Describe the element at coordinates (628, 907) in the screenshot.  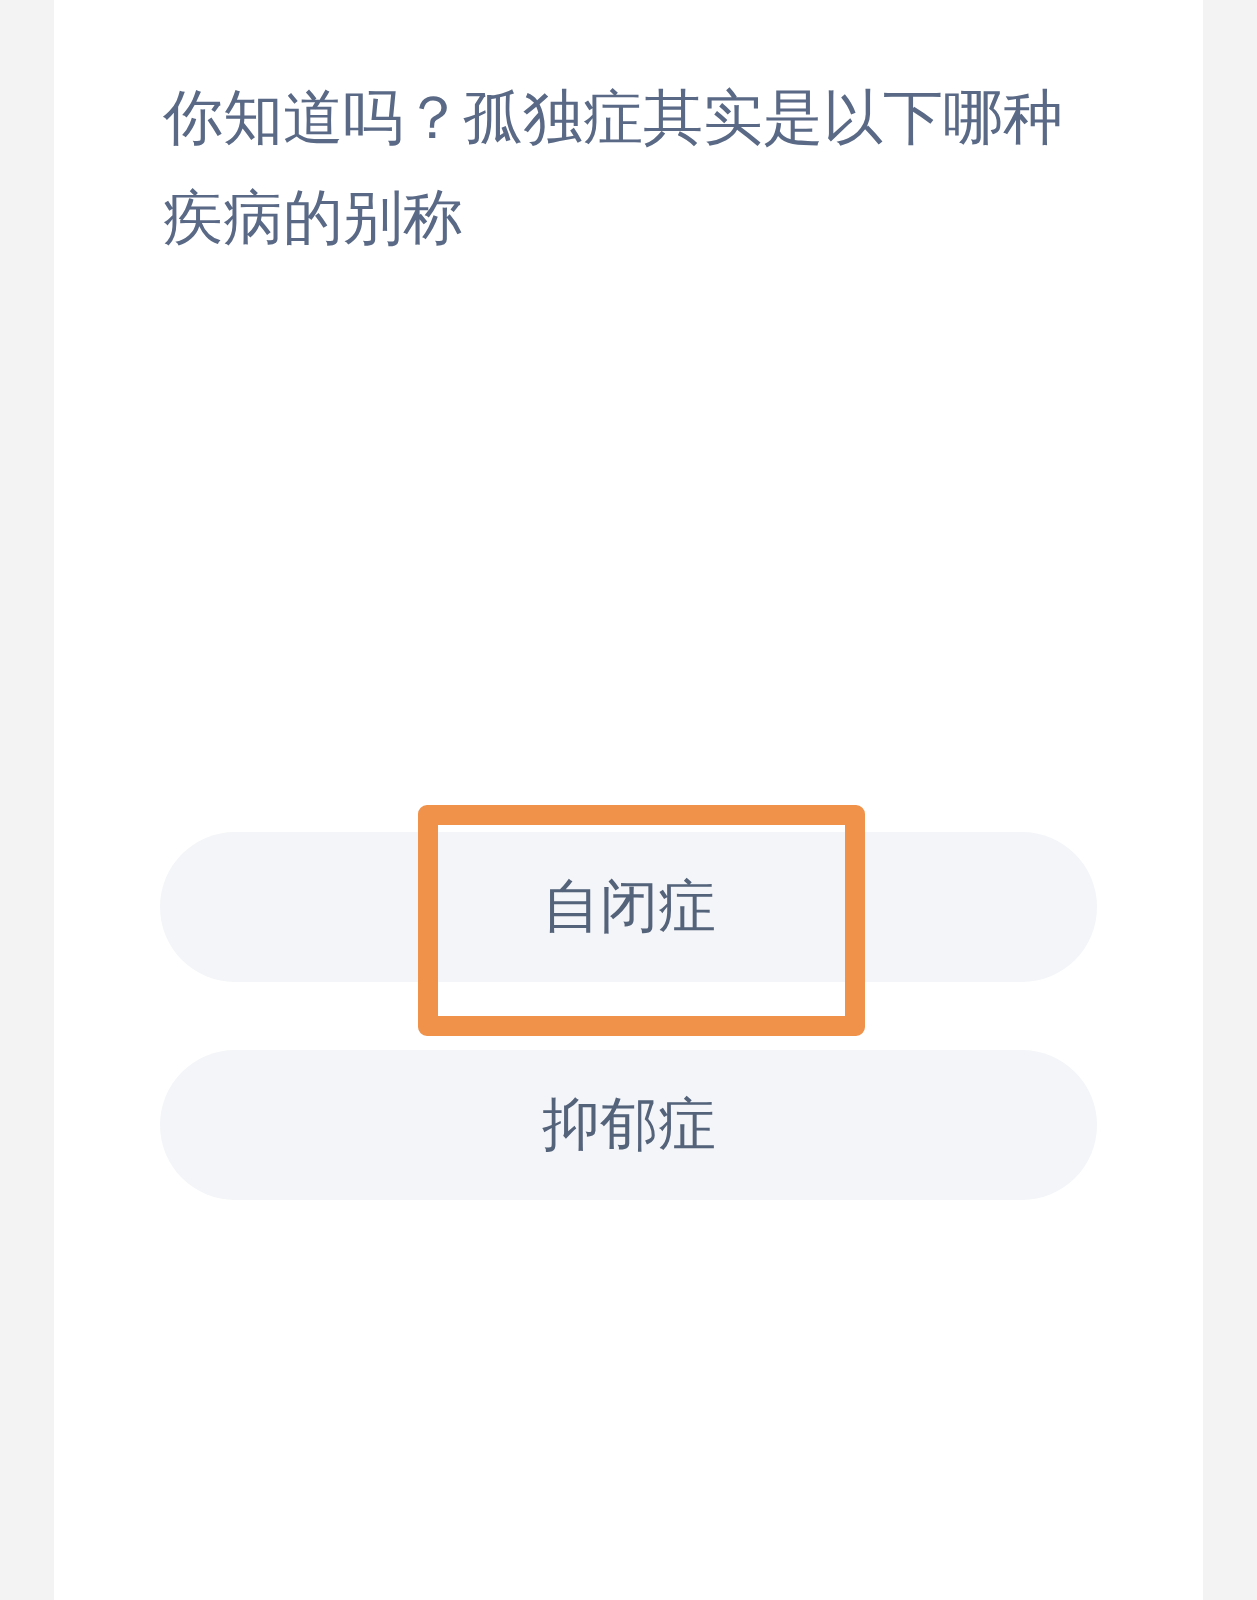
I see `answer-option: 自闭症` at that location.